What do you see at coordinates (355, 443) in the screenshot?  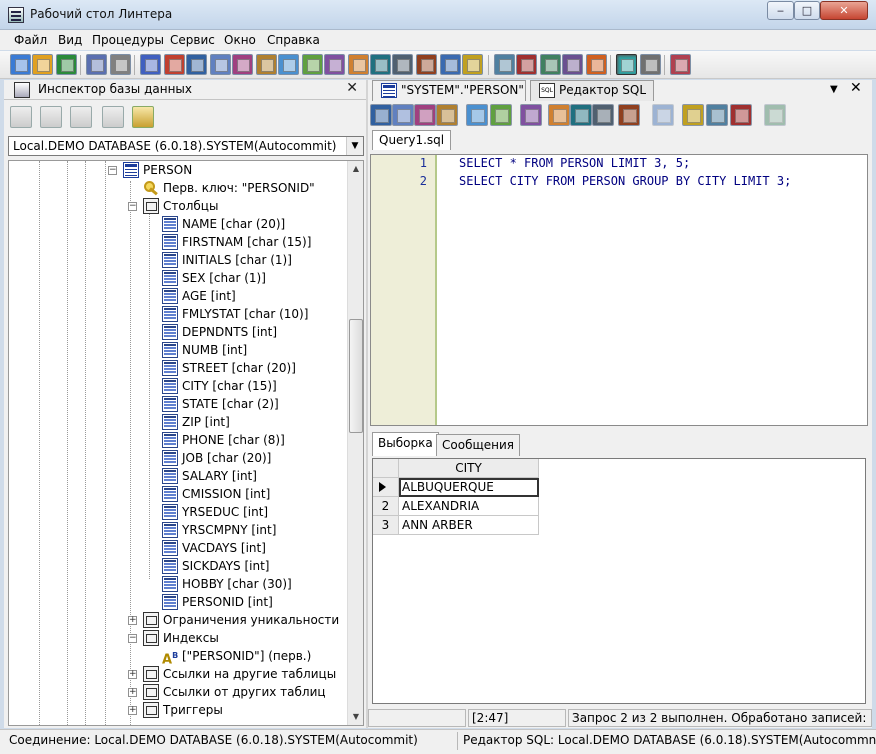 I see `tree-scrollbar: ▲ ▼` at bounding box center [355, 443].